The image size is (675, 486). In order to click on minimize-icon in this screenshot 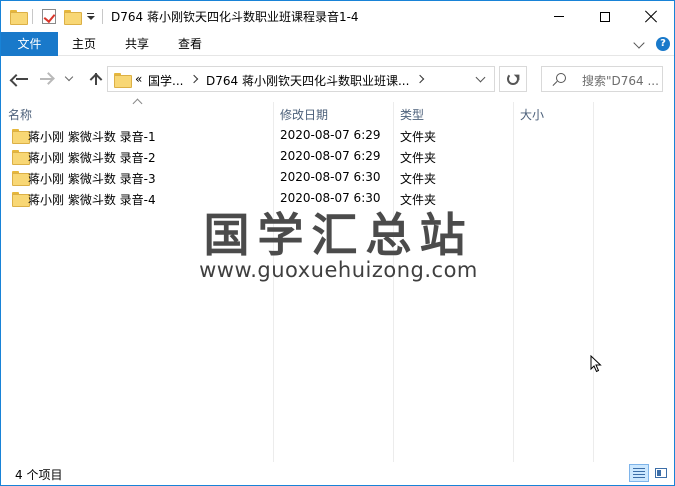, I will do `click(559, 16)`.